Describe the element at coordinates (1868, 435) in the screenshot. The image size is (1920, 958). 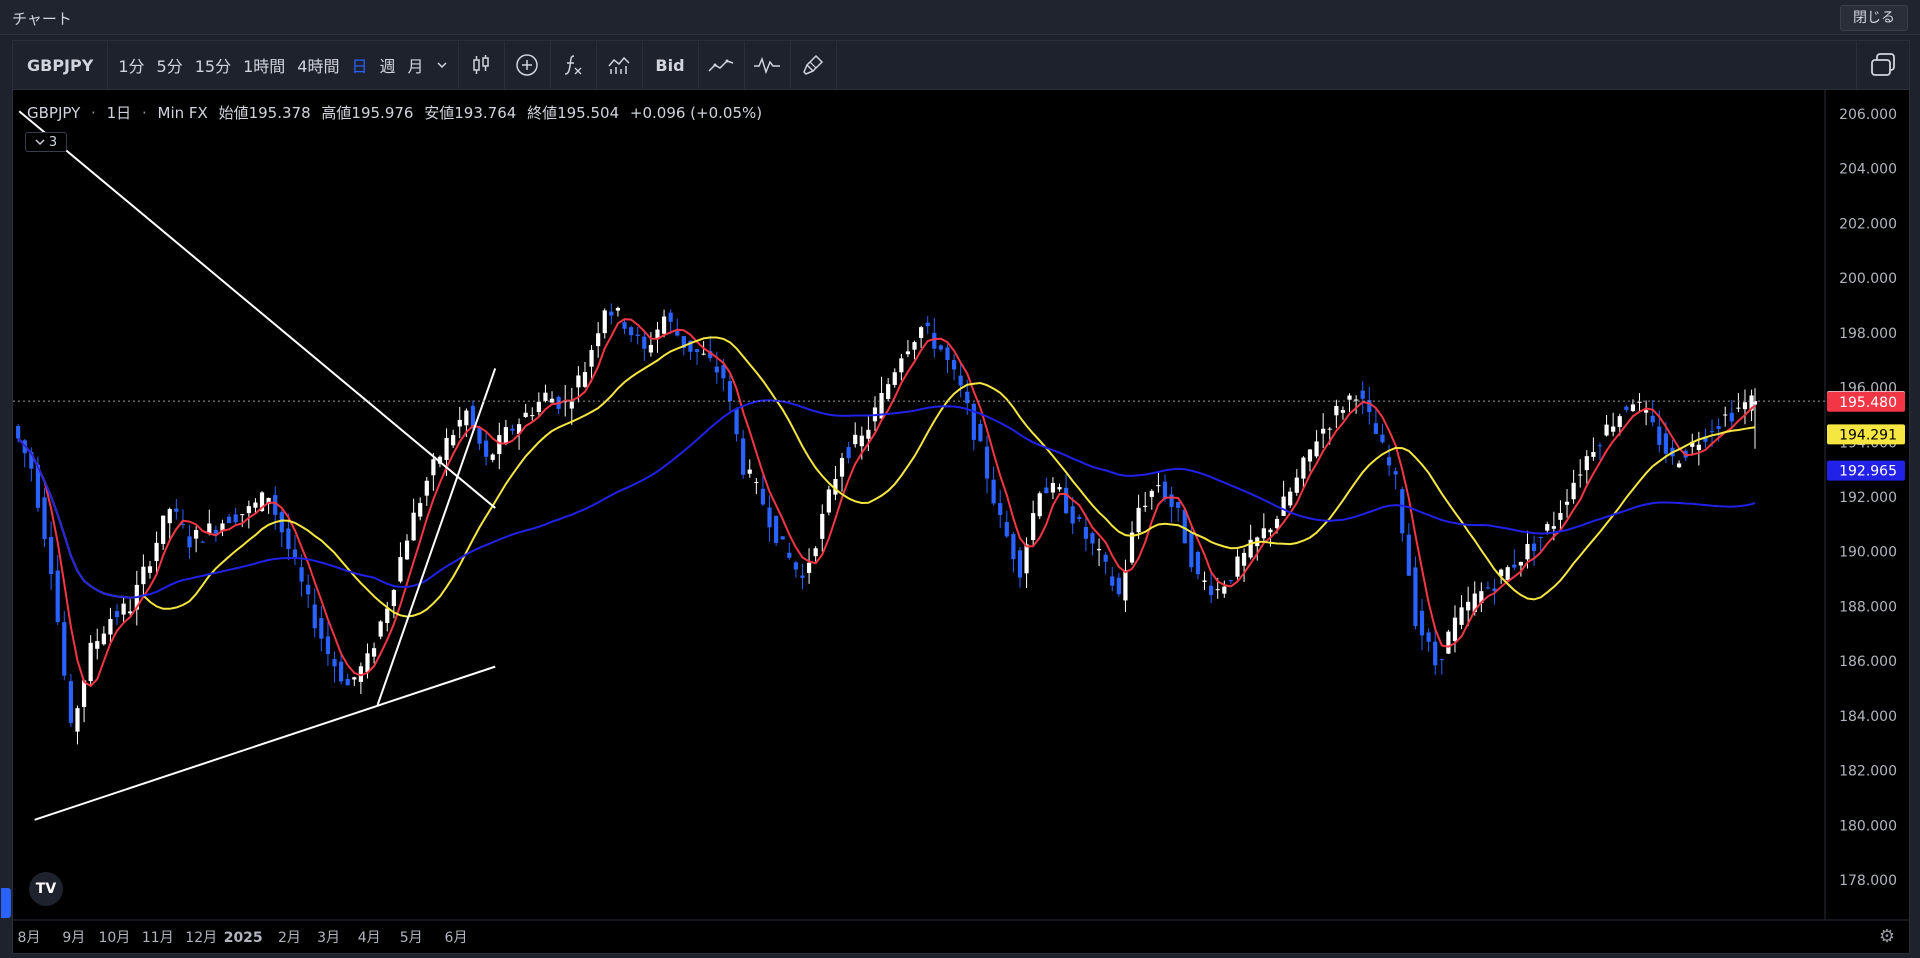
I see `price-label-value: 194.291` at that location.